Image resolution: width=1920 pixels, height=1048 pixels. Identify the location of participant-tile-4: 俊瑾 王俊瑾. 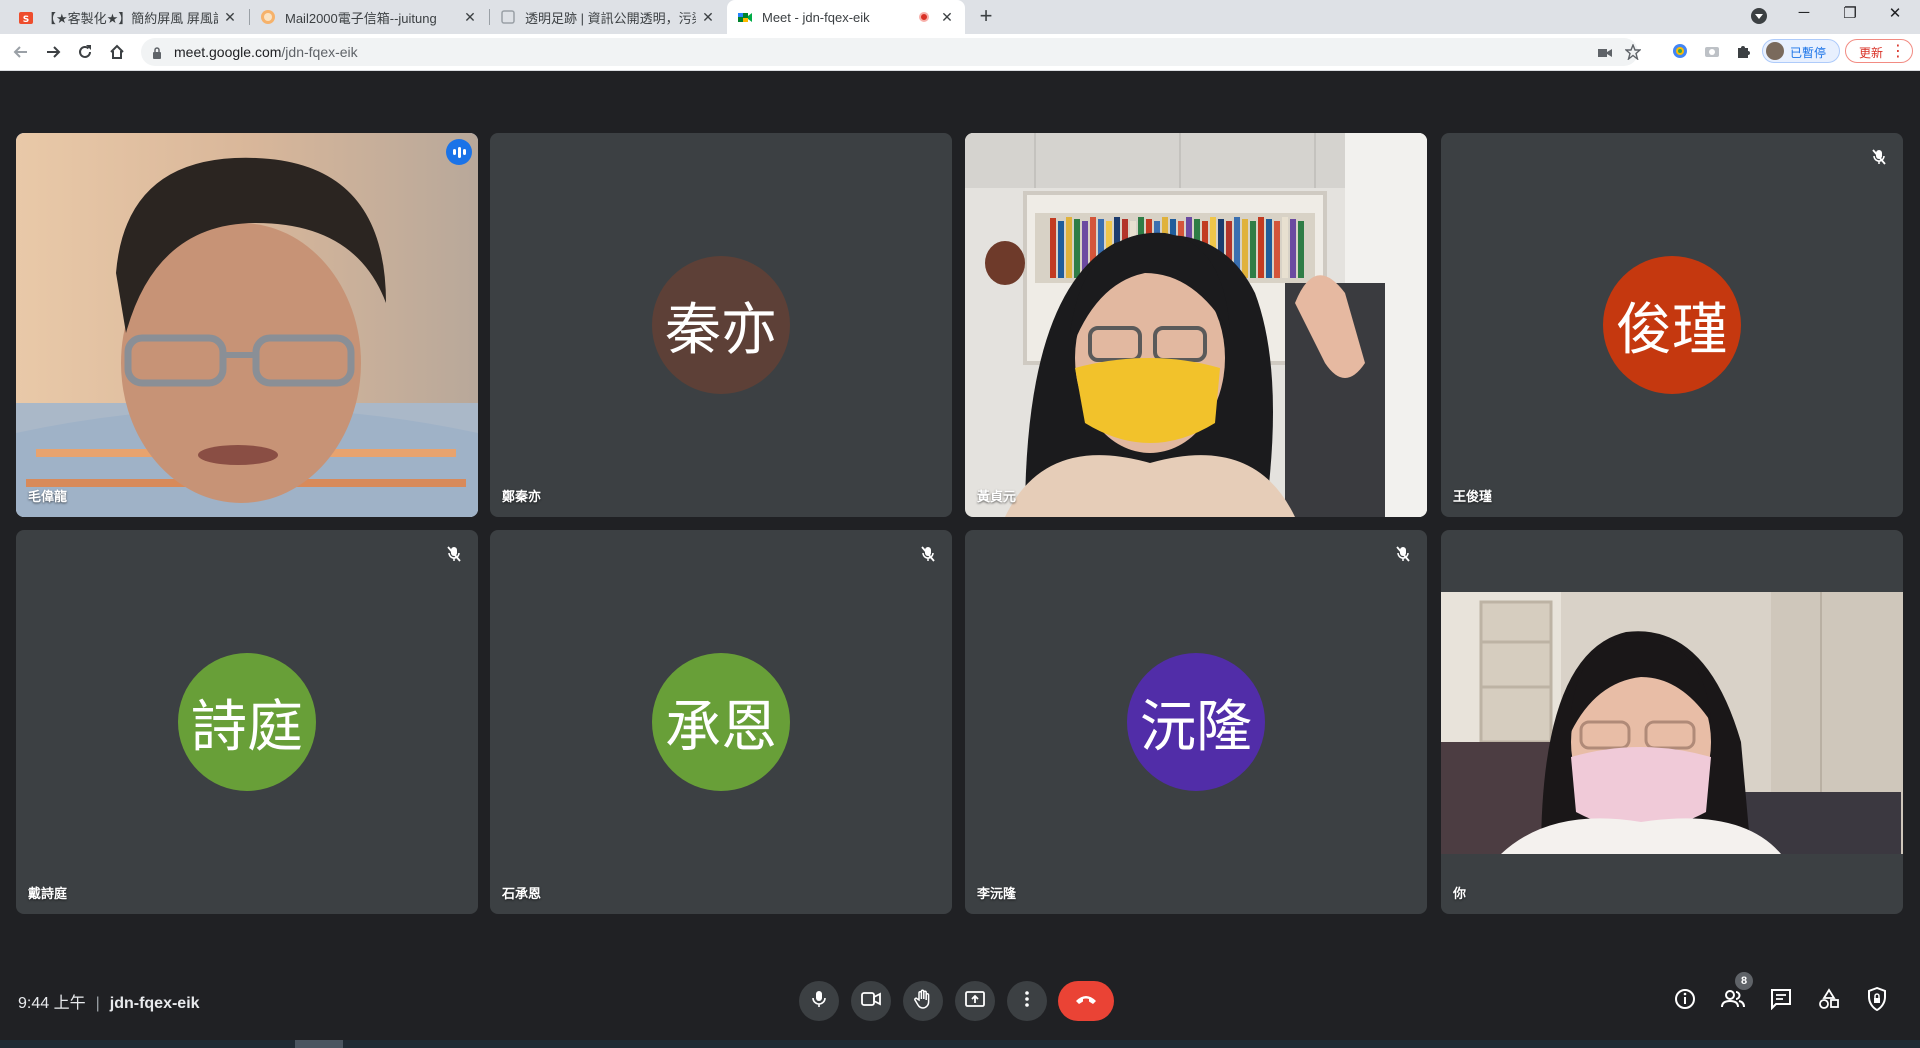
(1672, 325).